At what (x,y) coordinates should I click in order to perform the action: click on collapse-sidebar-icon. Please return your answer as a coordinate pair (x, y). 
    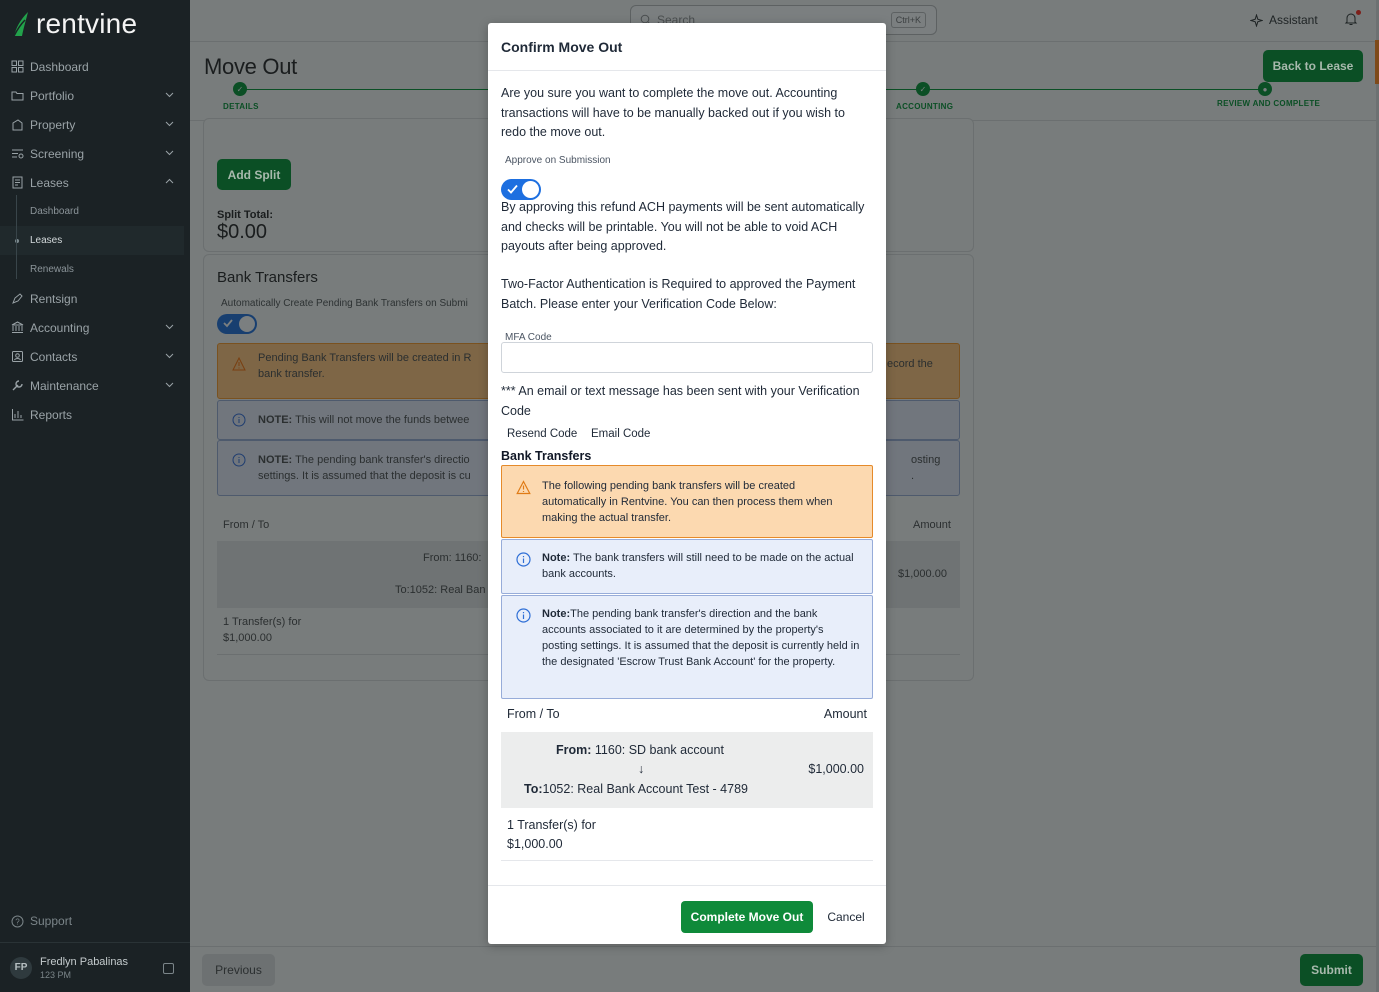
    Looking at the image, I should click on (168, 968).